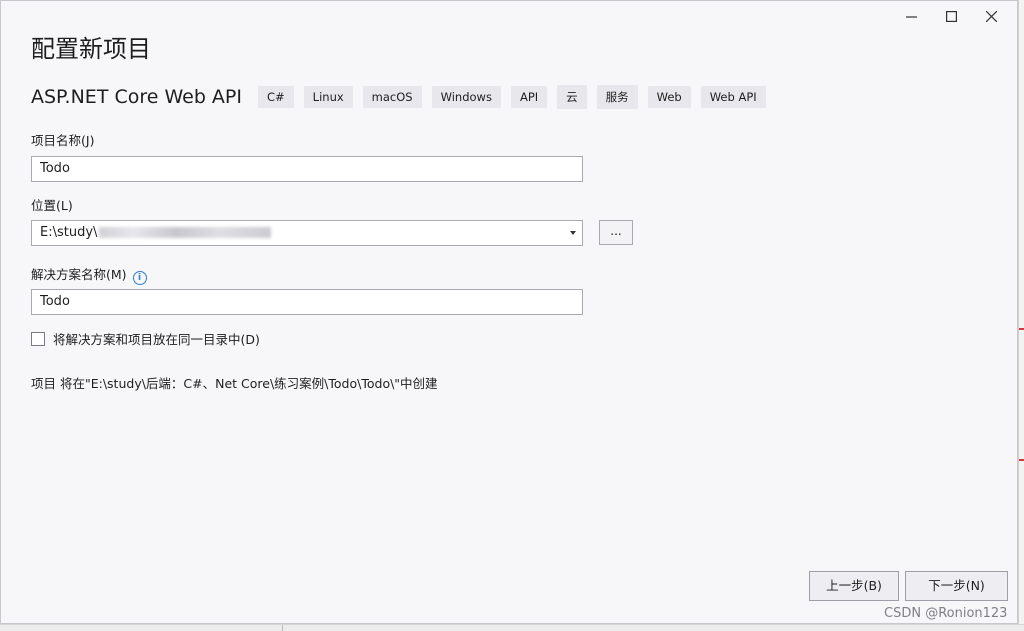 Image resolution: width=1024 pixels, height=631 pixels. What do you see at coordinates (466, 97) in the screenshot?
I see `tag-windows: Windows` at bounding box center [466, 97].